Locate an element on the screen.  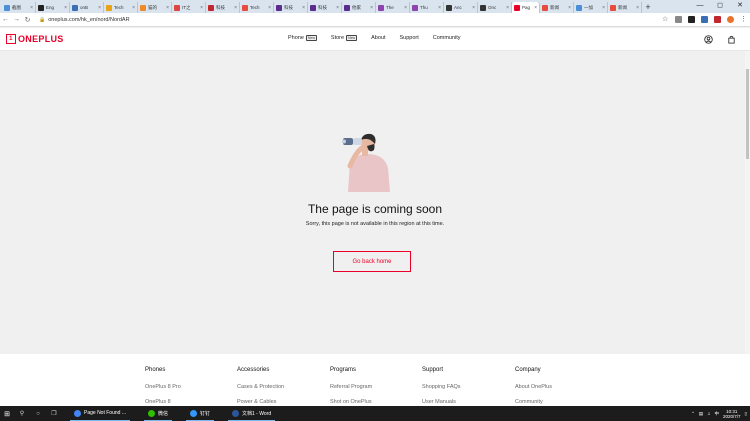
tab-label: Tech is located at coordinates (255, 7).